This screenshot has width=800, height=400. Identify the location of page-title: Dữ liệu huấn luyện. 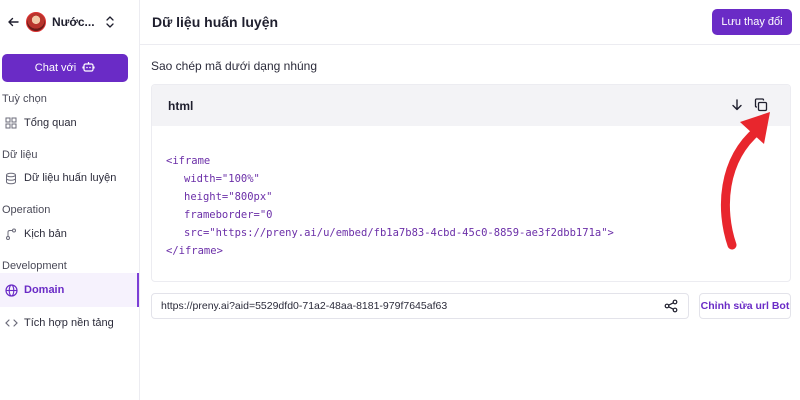
(215, 22).